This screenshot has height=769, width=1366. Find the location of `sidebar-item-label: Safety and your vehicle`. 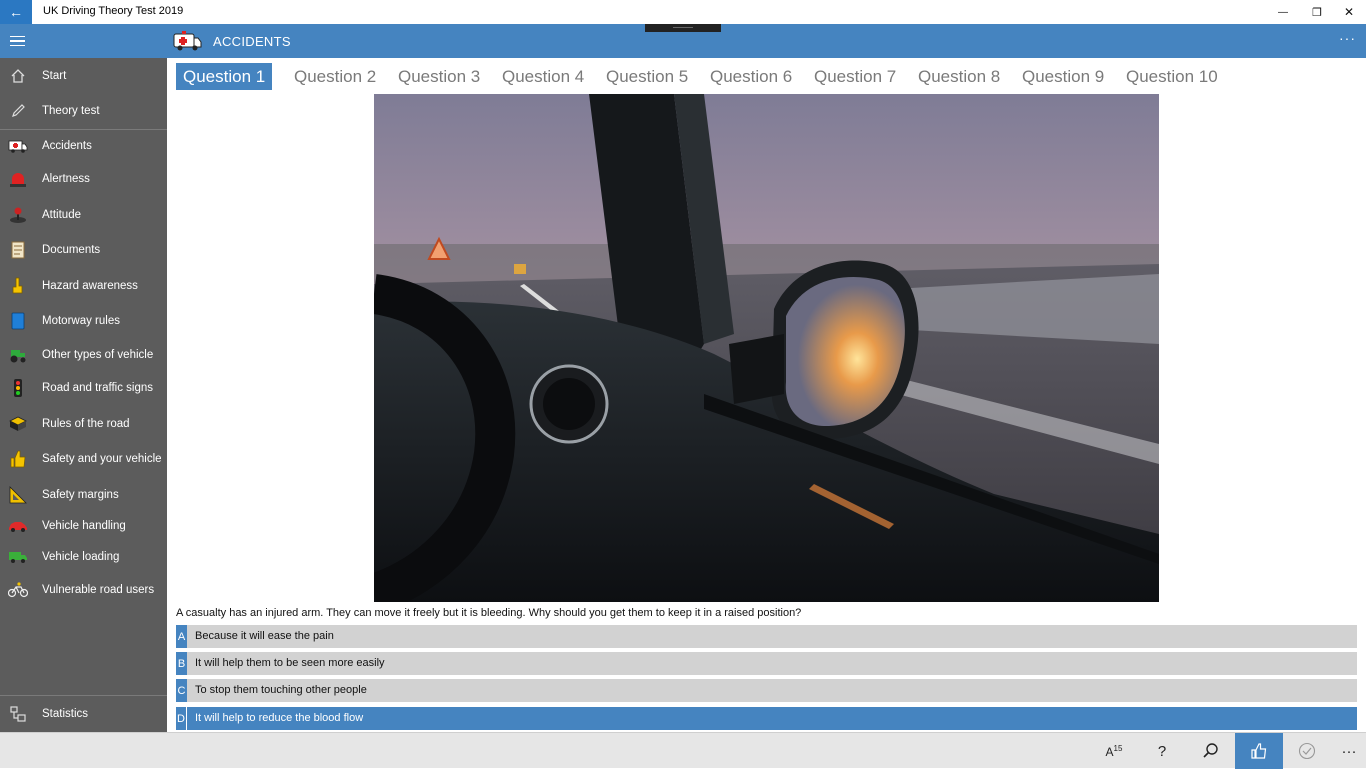

sidebar-item-label: Safety and your vehicle is located at coordinates (102, 459).